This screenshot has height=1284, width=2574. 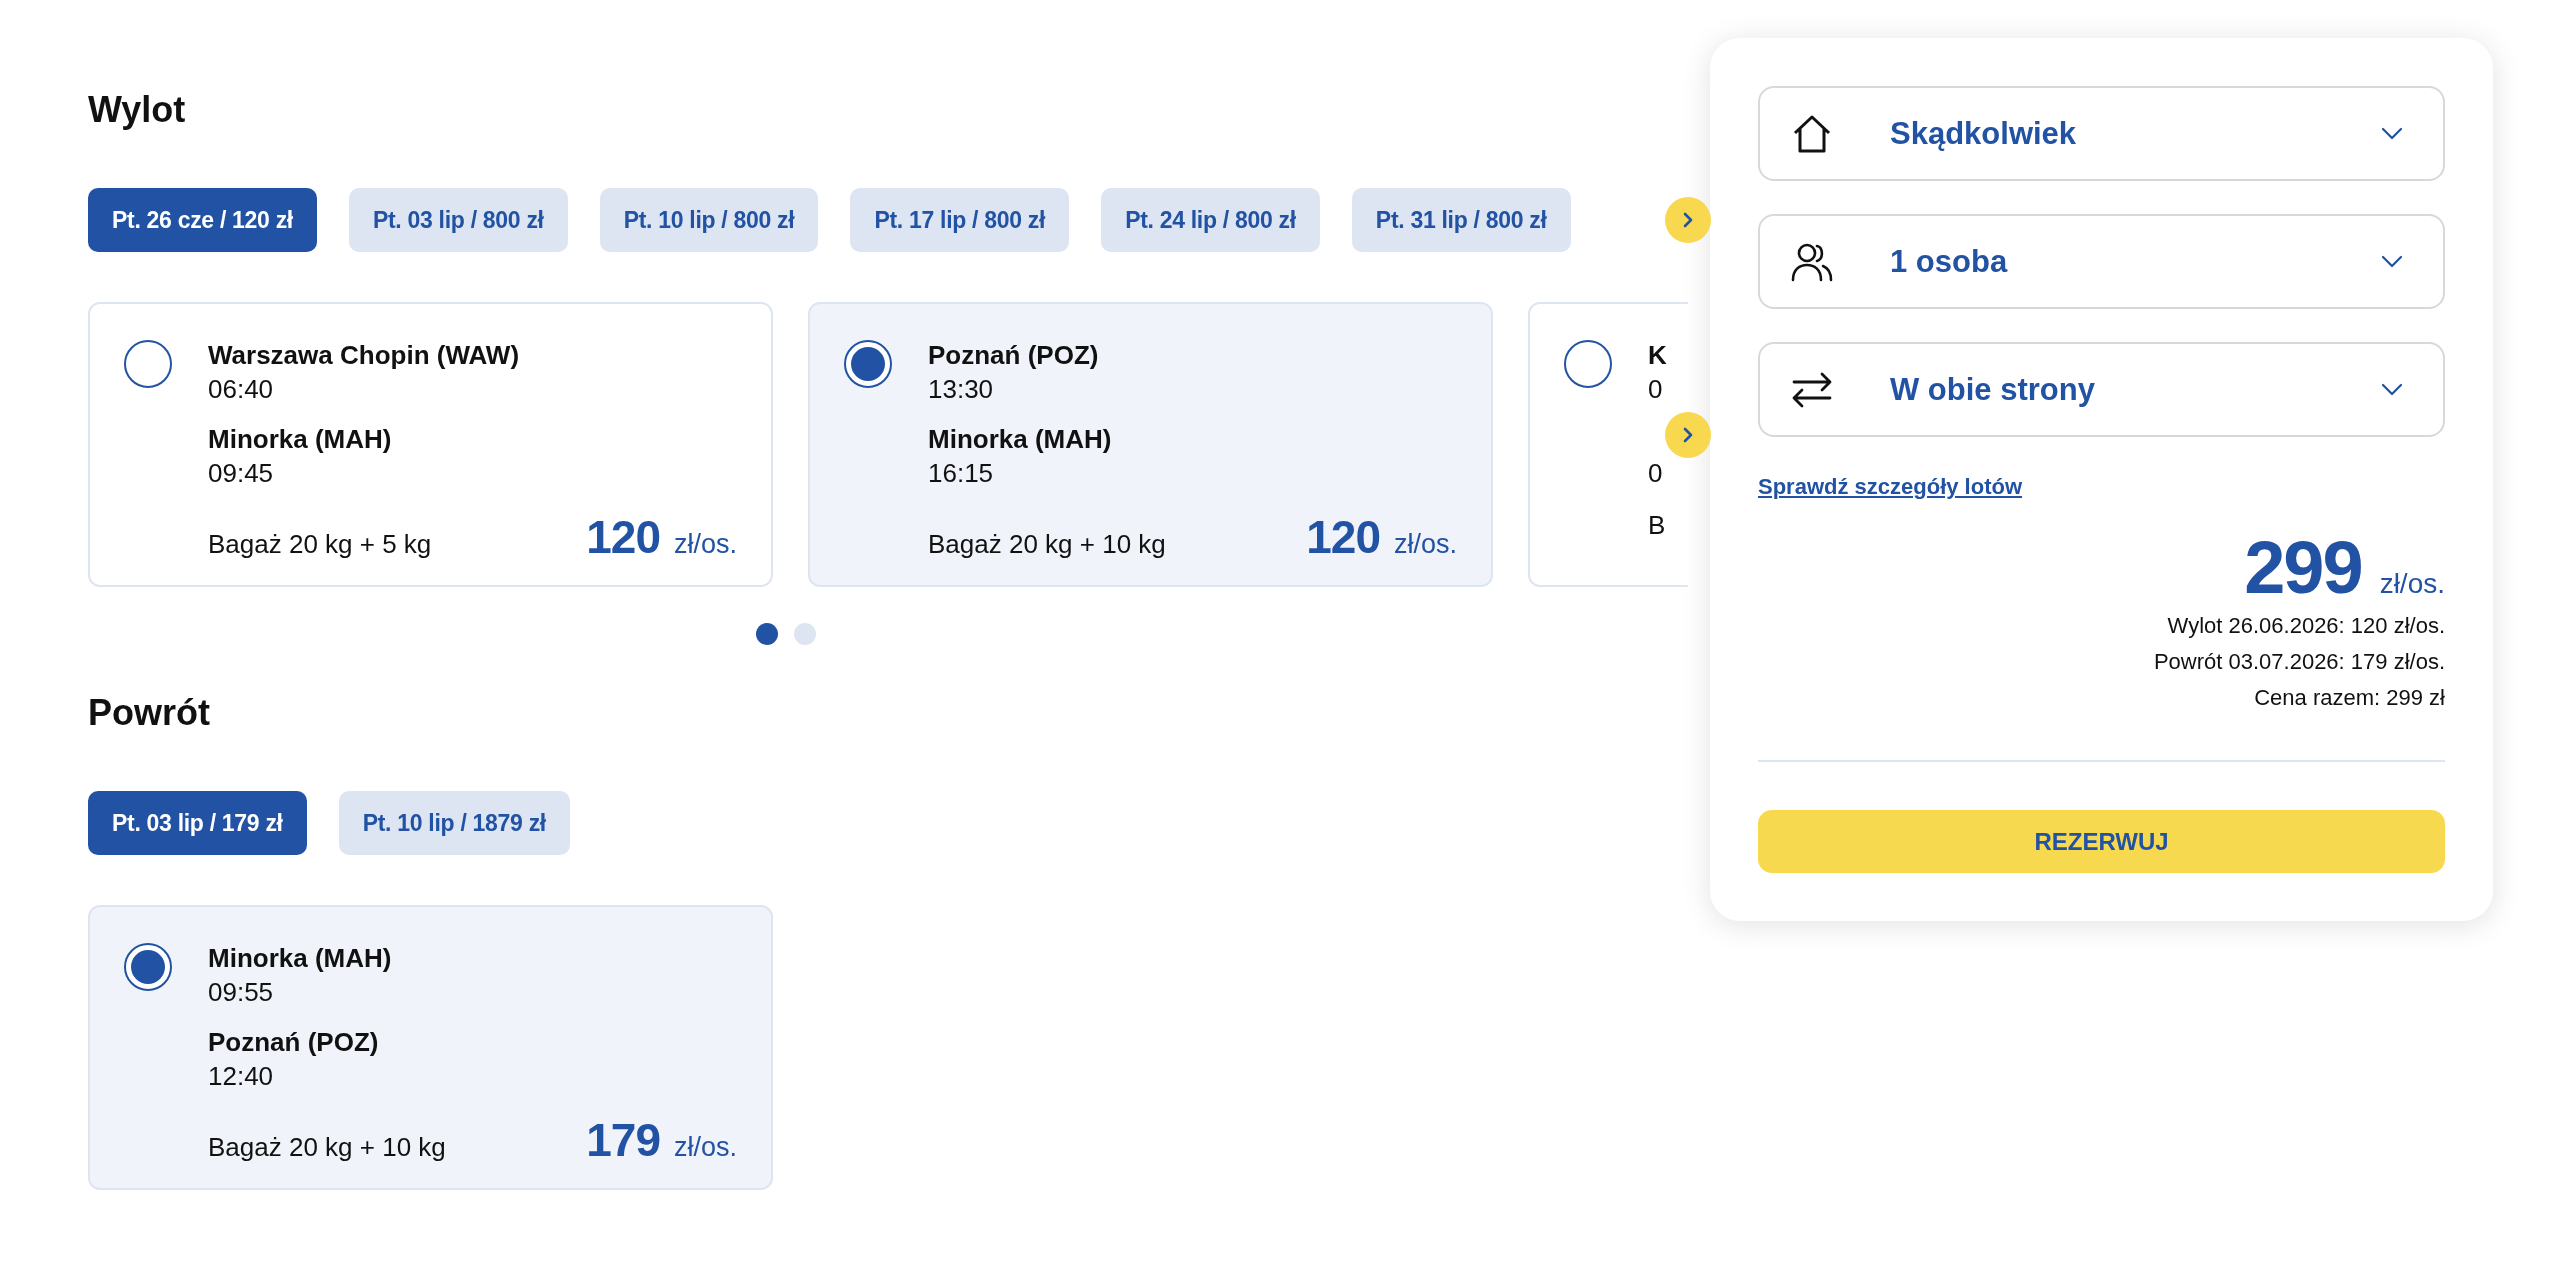 What do you see at coordinates (2101, 389) in the screenshot?
I see `select-field: W obie strony` at bounding box center [2101, 389].